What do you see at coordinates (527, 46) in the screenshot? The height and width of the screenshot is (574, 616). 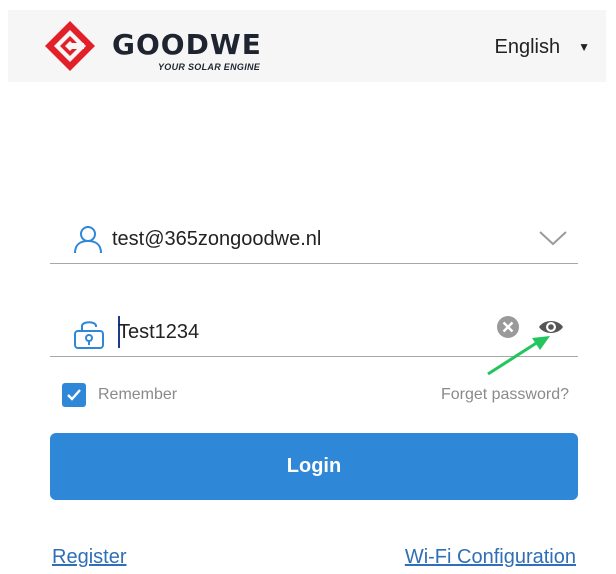 I see `language-label: English` at bounding box center [527, 46].